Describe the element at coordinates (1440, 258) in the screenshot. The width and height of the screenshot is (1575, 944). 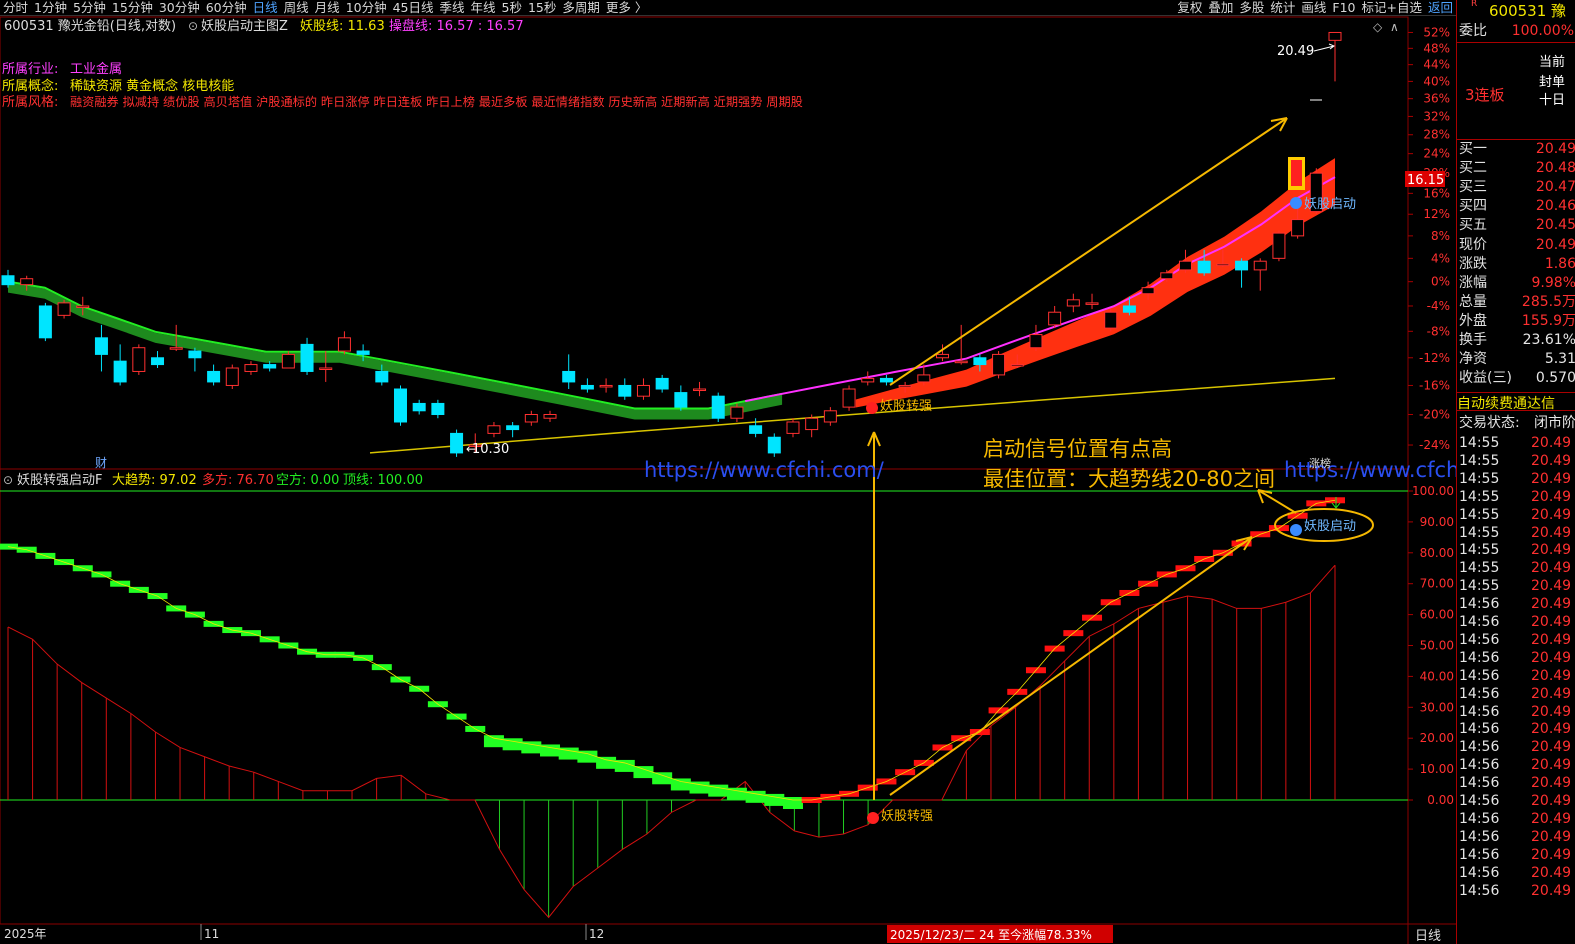
I see `axis-tick-label: 4%` at that location.